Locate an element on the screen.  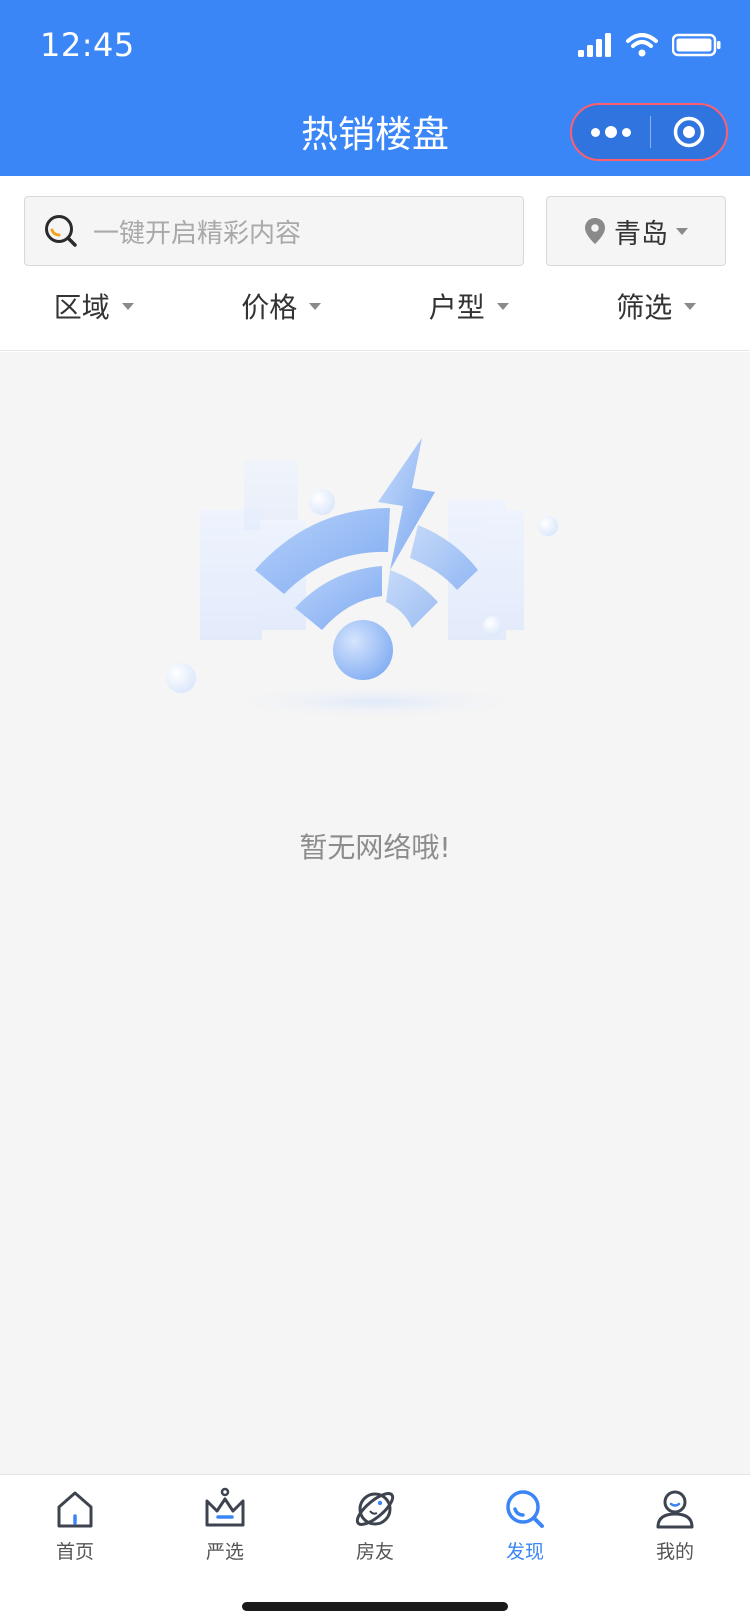
miniprogram-capsule is located at coordinates (649, 132).